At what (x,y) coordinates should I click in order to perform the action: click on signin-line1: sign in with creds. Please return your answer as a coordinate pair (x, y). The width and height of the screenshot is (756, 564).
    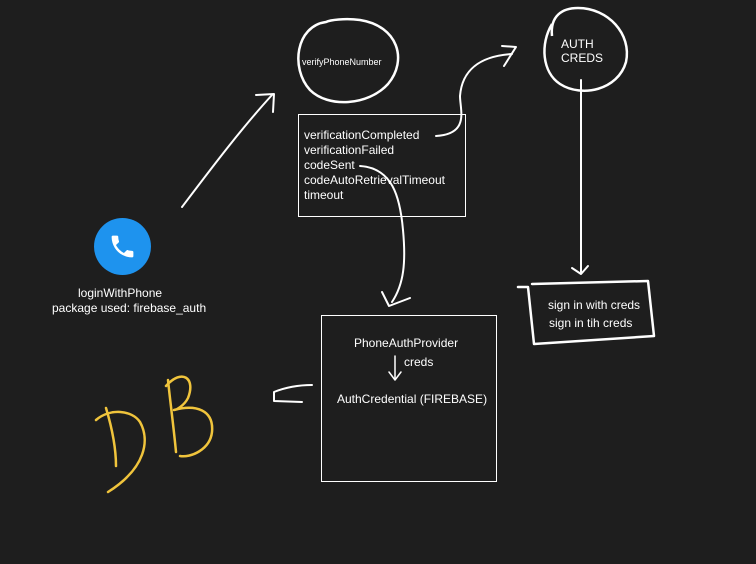
    Looking at the image, I should click on (594, 305).